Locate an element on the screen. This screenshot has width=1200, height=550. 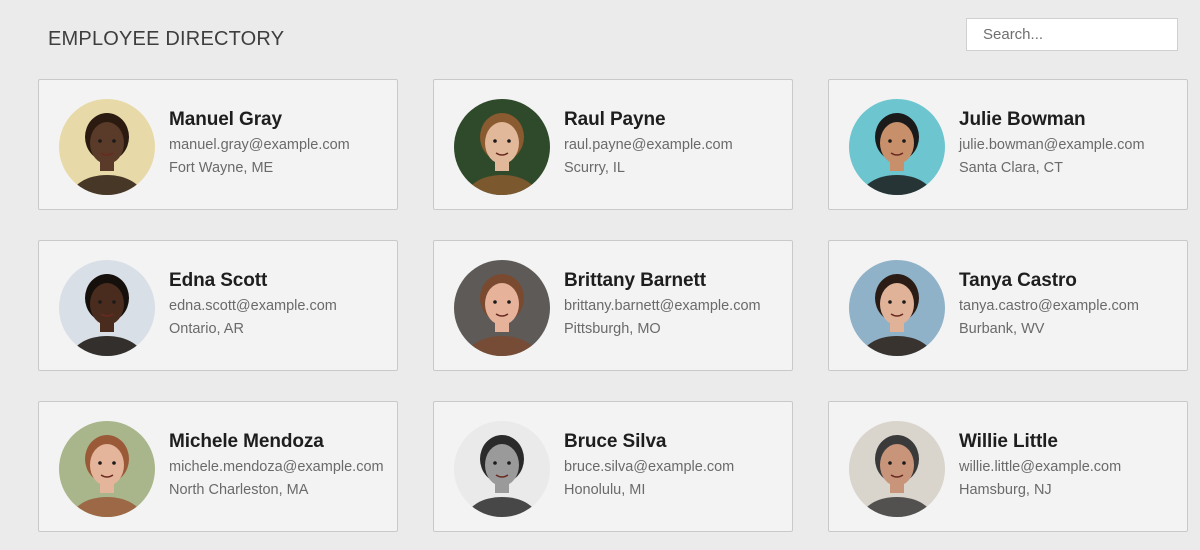
employee-email: manuel.gray@example.com is located at coordinates (259, 145).